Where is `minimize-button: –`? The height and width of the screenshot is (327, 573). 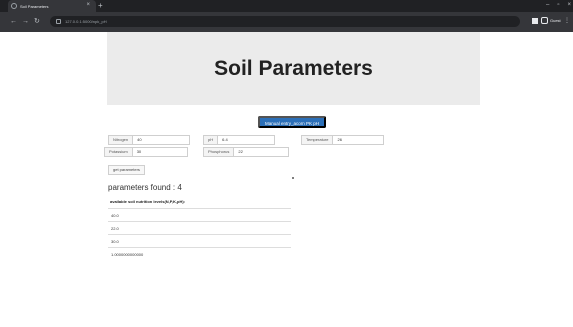 minimize-button: – is located at coordinates (547, 5).